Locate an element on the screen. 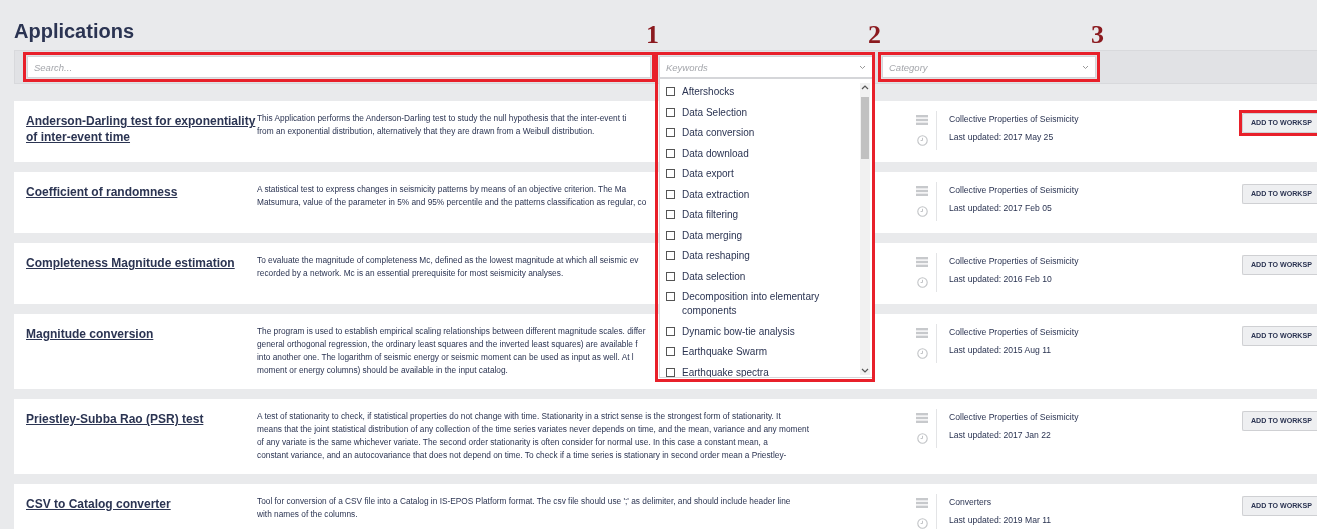 The height and width of the screenshot is (529, 1317). description-line: To evaluate the magnitude of completeness Mc, defined as the lowest magnitude at which all seismic ev is located at coordinates (448, 260).